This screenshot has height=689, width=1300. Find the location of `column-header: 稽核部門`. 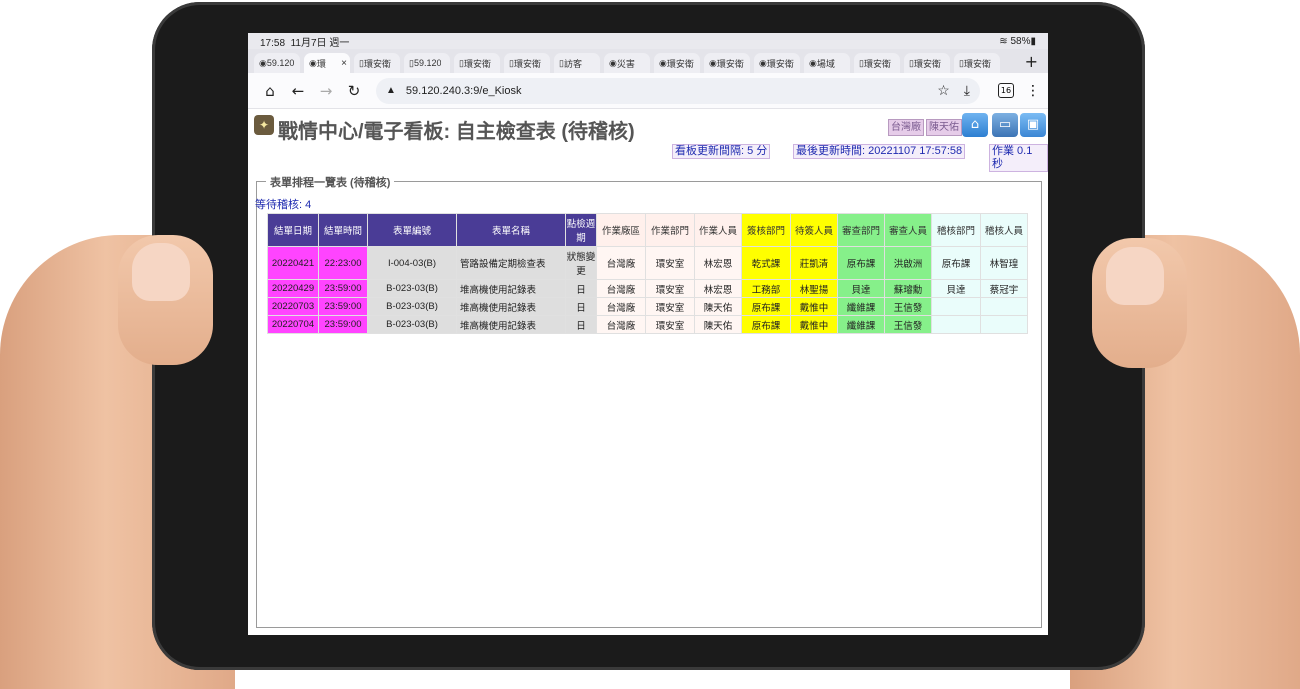

column-header: 稽核部門 is located at coordinates (956, 230).